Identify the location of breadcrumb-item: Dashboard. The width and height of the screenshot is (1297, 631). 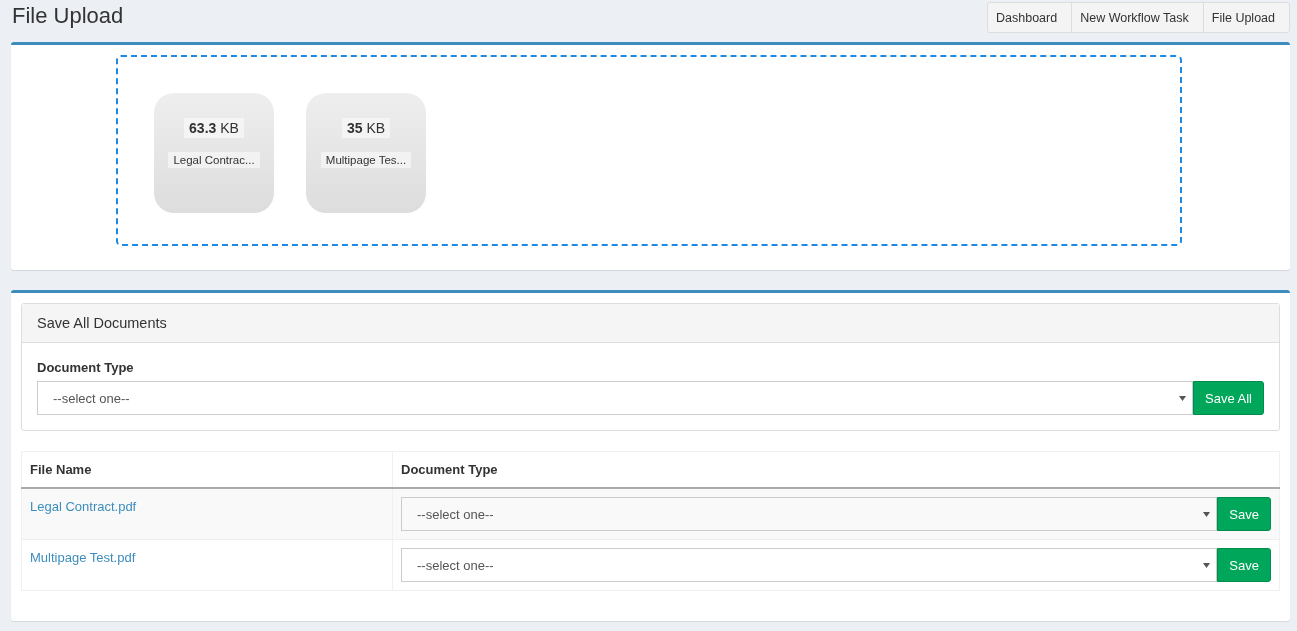
(1030, 17).